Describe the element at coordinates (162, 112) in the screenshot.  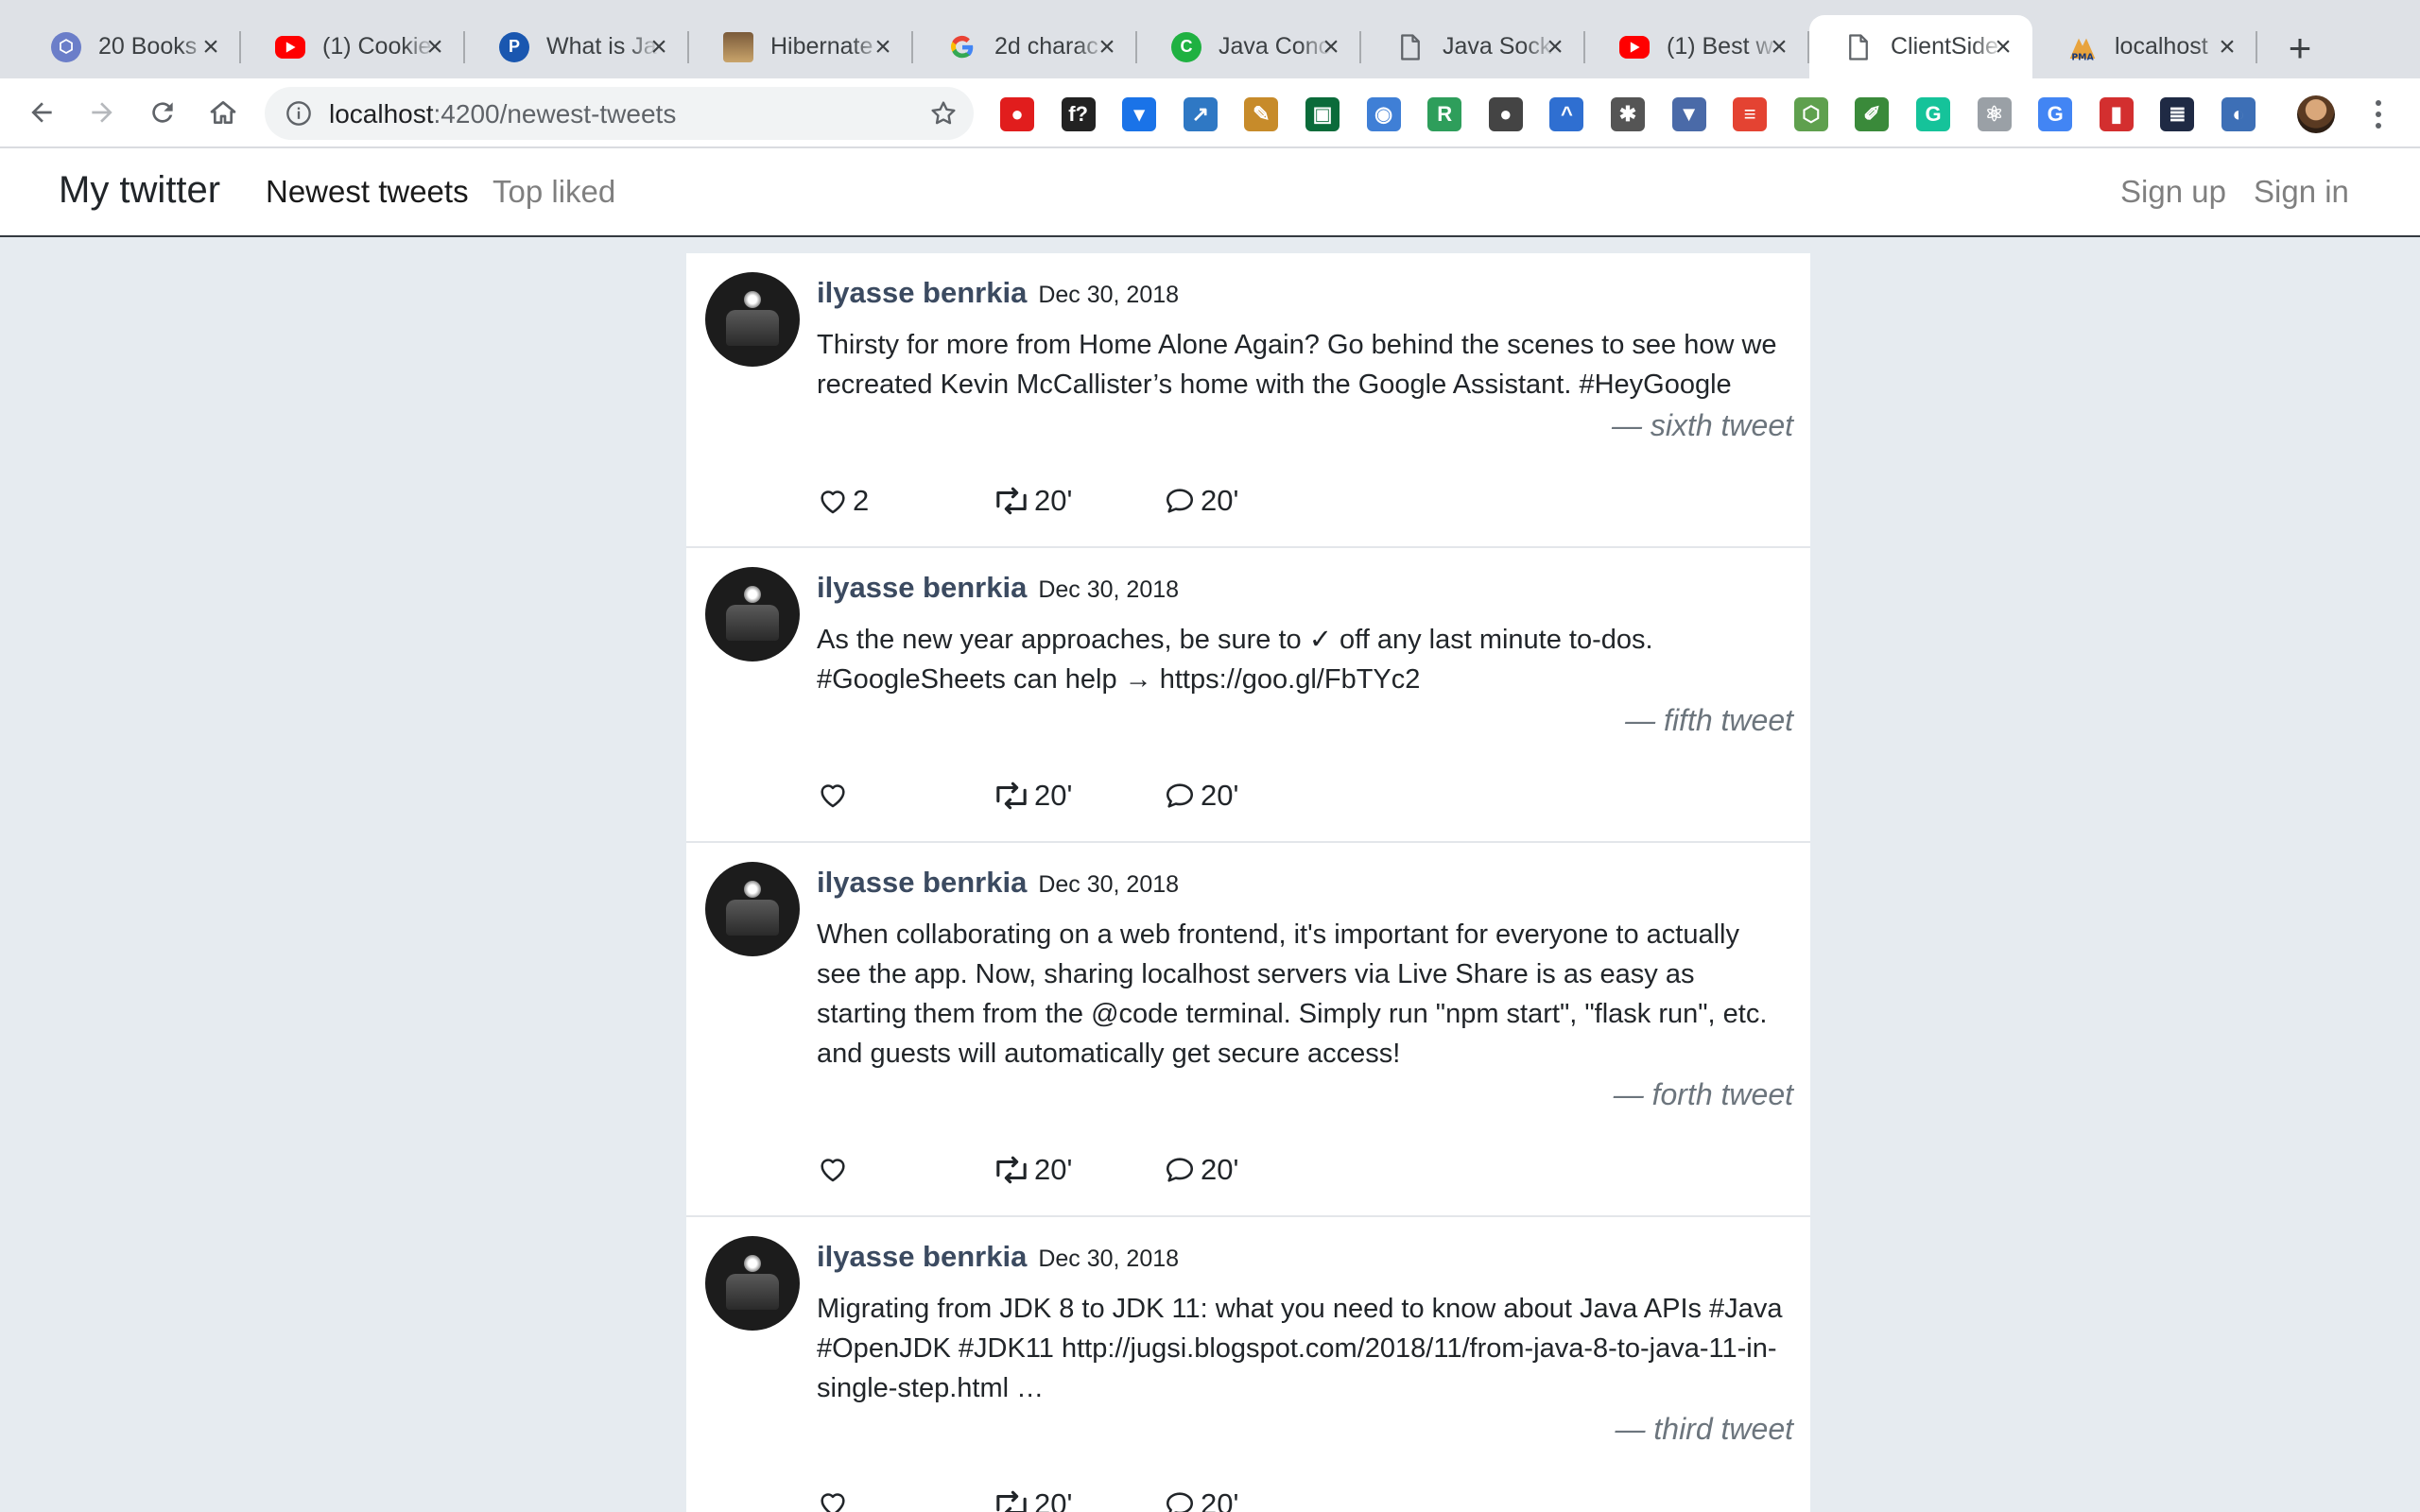
I see `reload-button` at that location.